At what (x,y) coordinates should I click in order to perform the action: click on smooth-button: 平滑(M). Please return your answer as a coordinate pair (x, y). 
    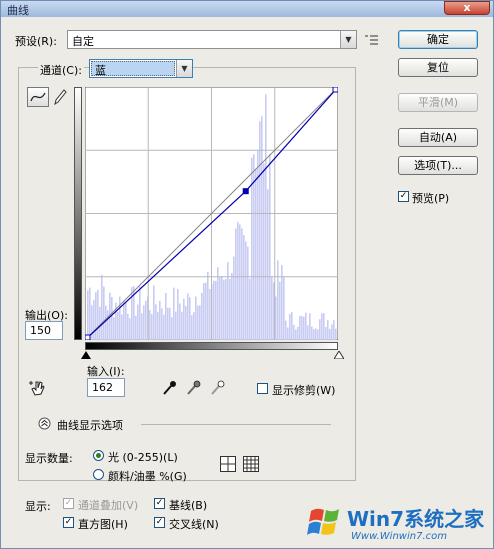
    Looking at the image, I should click on (438, 102).